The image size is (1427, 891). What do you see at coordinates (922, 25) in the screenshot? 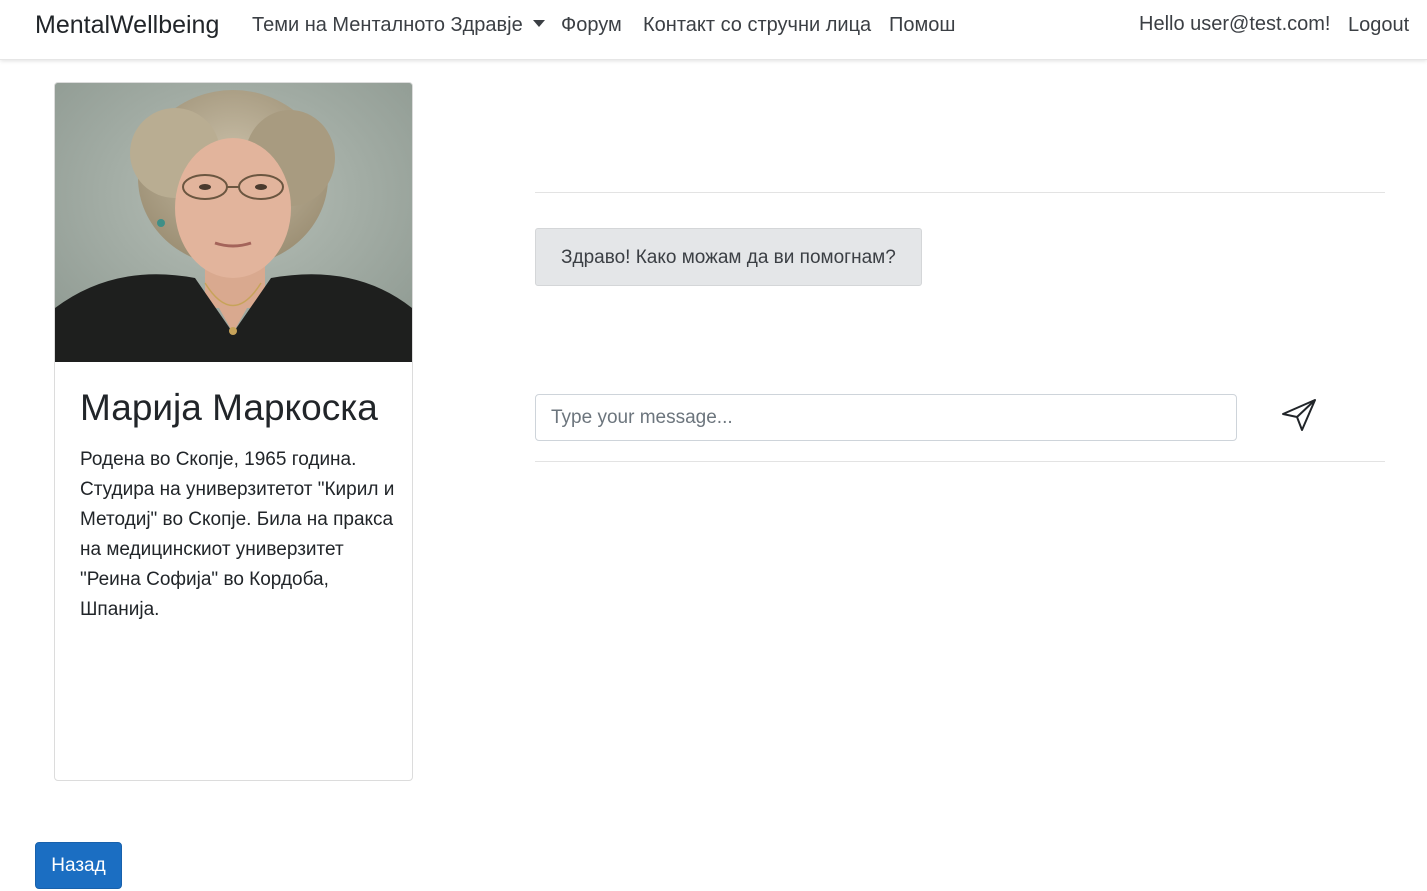
I see `nav-help: Помош` at bounding box center [922, 25].